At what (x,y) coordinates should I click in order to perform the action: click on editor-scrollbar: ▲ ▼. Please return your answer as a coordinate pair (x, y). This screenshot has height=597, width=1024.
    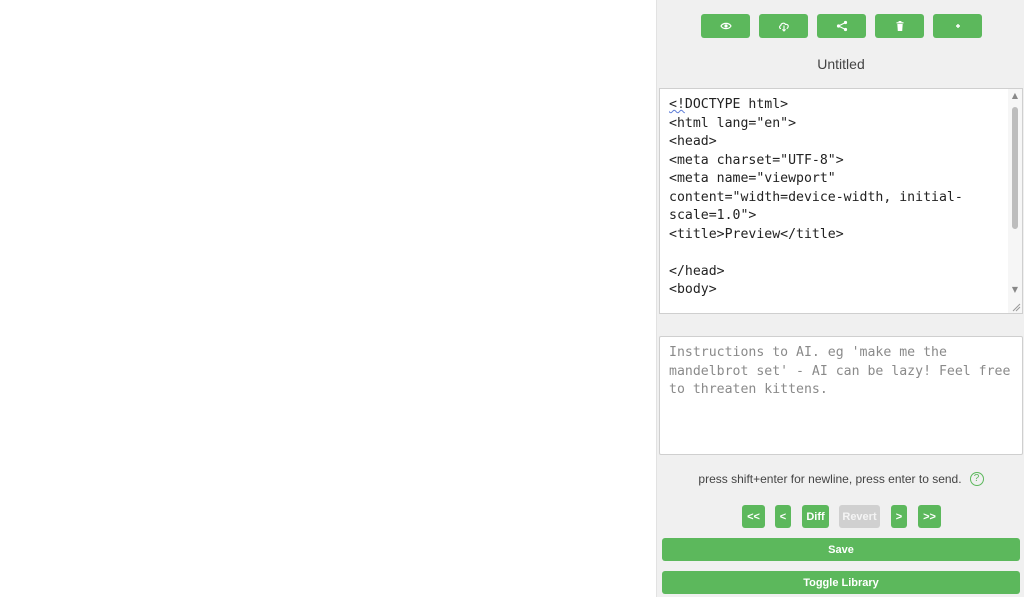
    Looking at the image, I should click on (1015, 201).